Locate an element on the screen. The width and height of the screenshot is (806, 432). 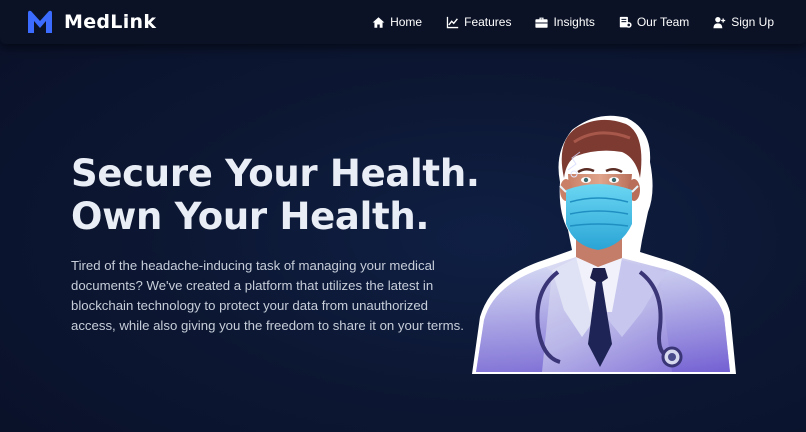
hero-title-line-2: Own Your Health. is located at coordinates (250, 216).